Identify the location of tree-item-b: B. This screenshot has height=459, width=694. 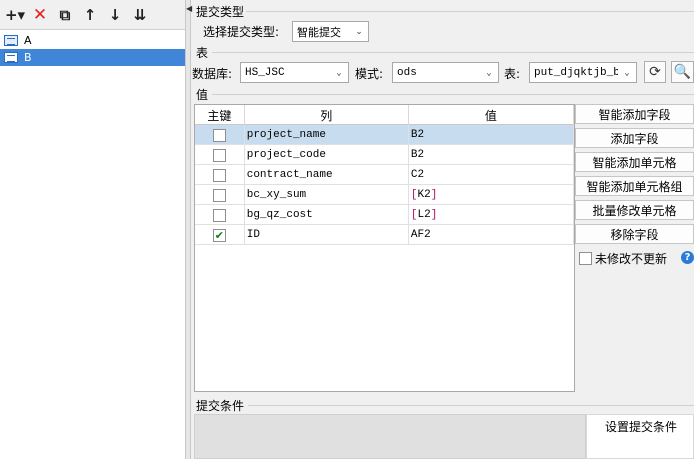
(92, 57).